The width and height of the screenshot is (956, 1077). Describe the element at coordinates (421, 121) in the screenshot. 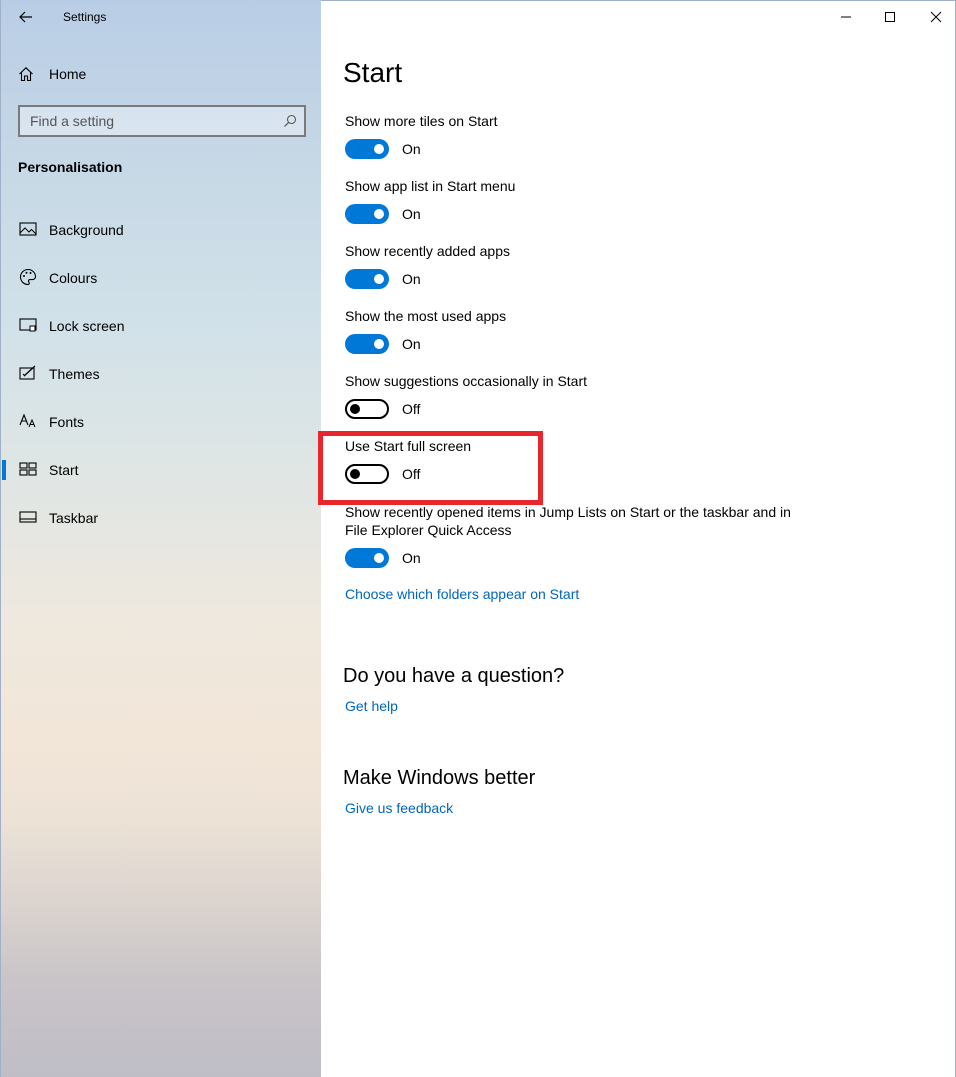

I see `setting-label: Show more tiles on Start` at that location.